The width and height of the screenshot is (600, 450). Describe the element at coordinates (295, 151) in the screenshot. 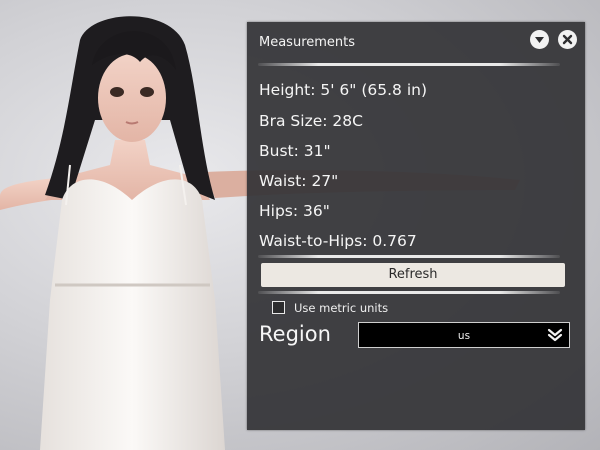

I see `bust-stat: Bust: 31"` at that location.